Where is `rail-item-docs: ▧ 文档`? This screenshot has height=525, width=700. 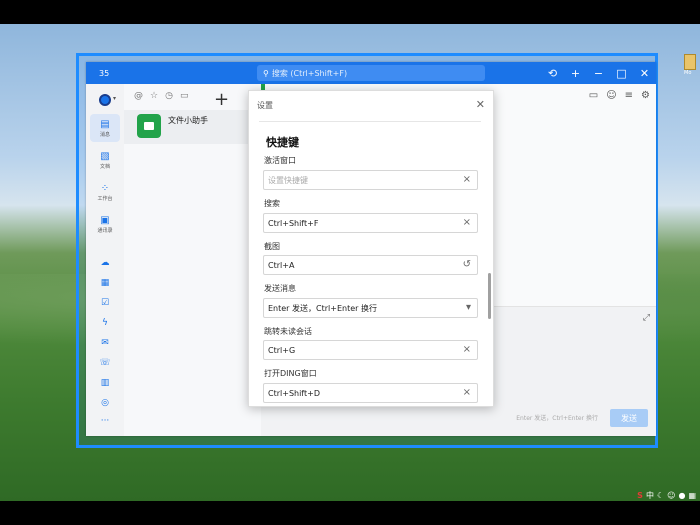 rail-item-docs: ▧ 文档 is located at coordinates (105, 160).